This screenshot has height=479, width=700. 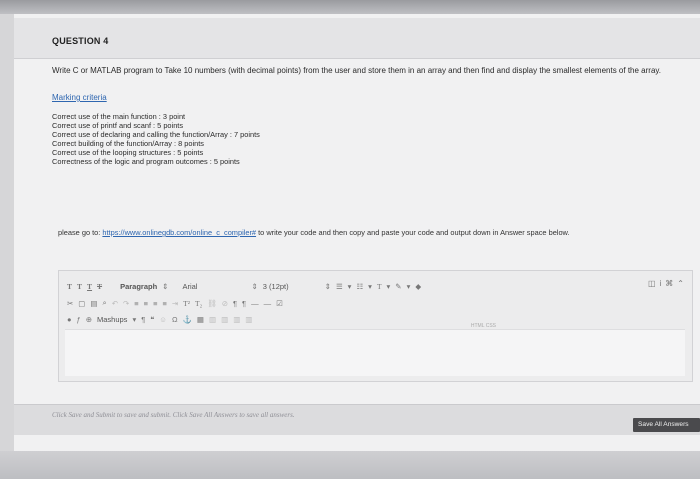 What do you see at coordinates (143, 319) in the screenshot?
I see `paragraph-mark-icon: ¶` at bounding box center [143, 319].